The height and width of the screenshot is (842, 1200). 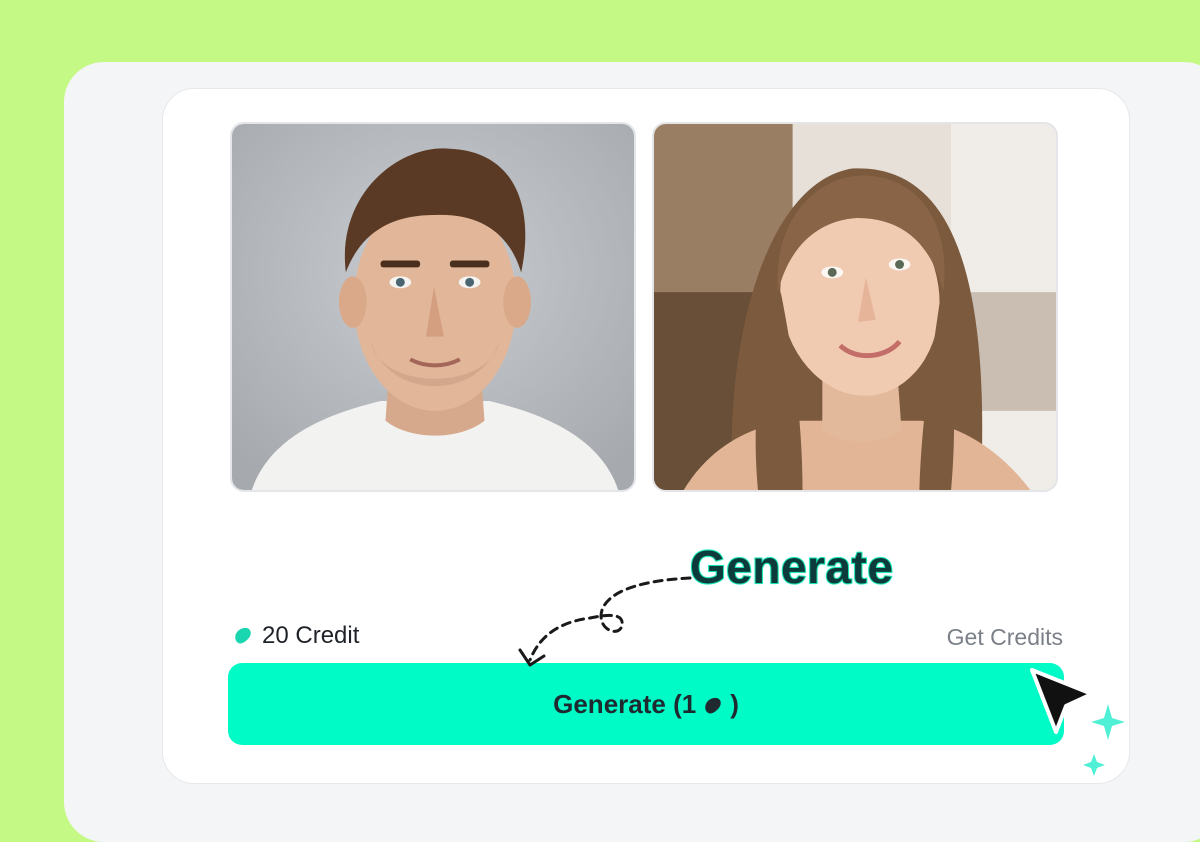 I want to click on reference-photo-man, so click(x=433, y=307).